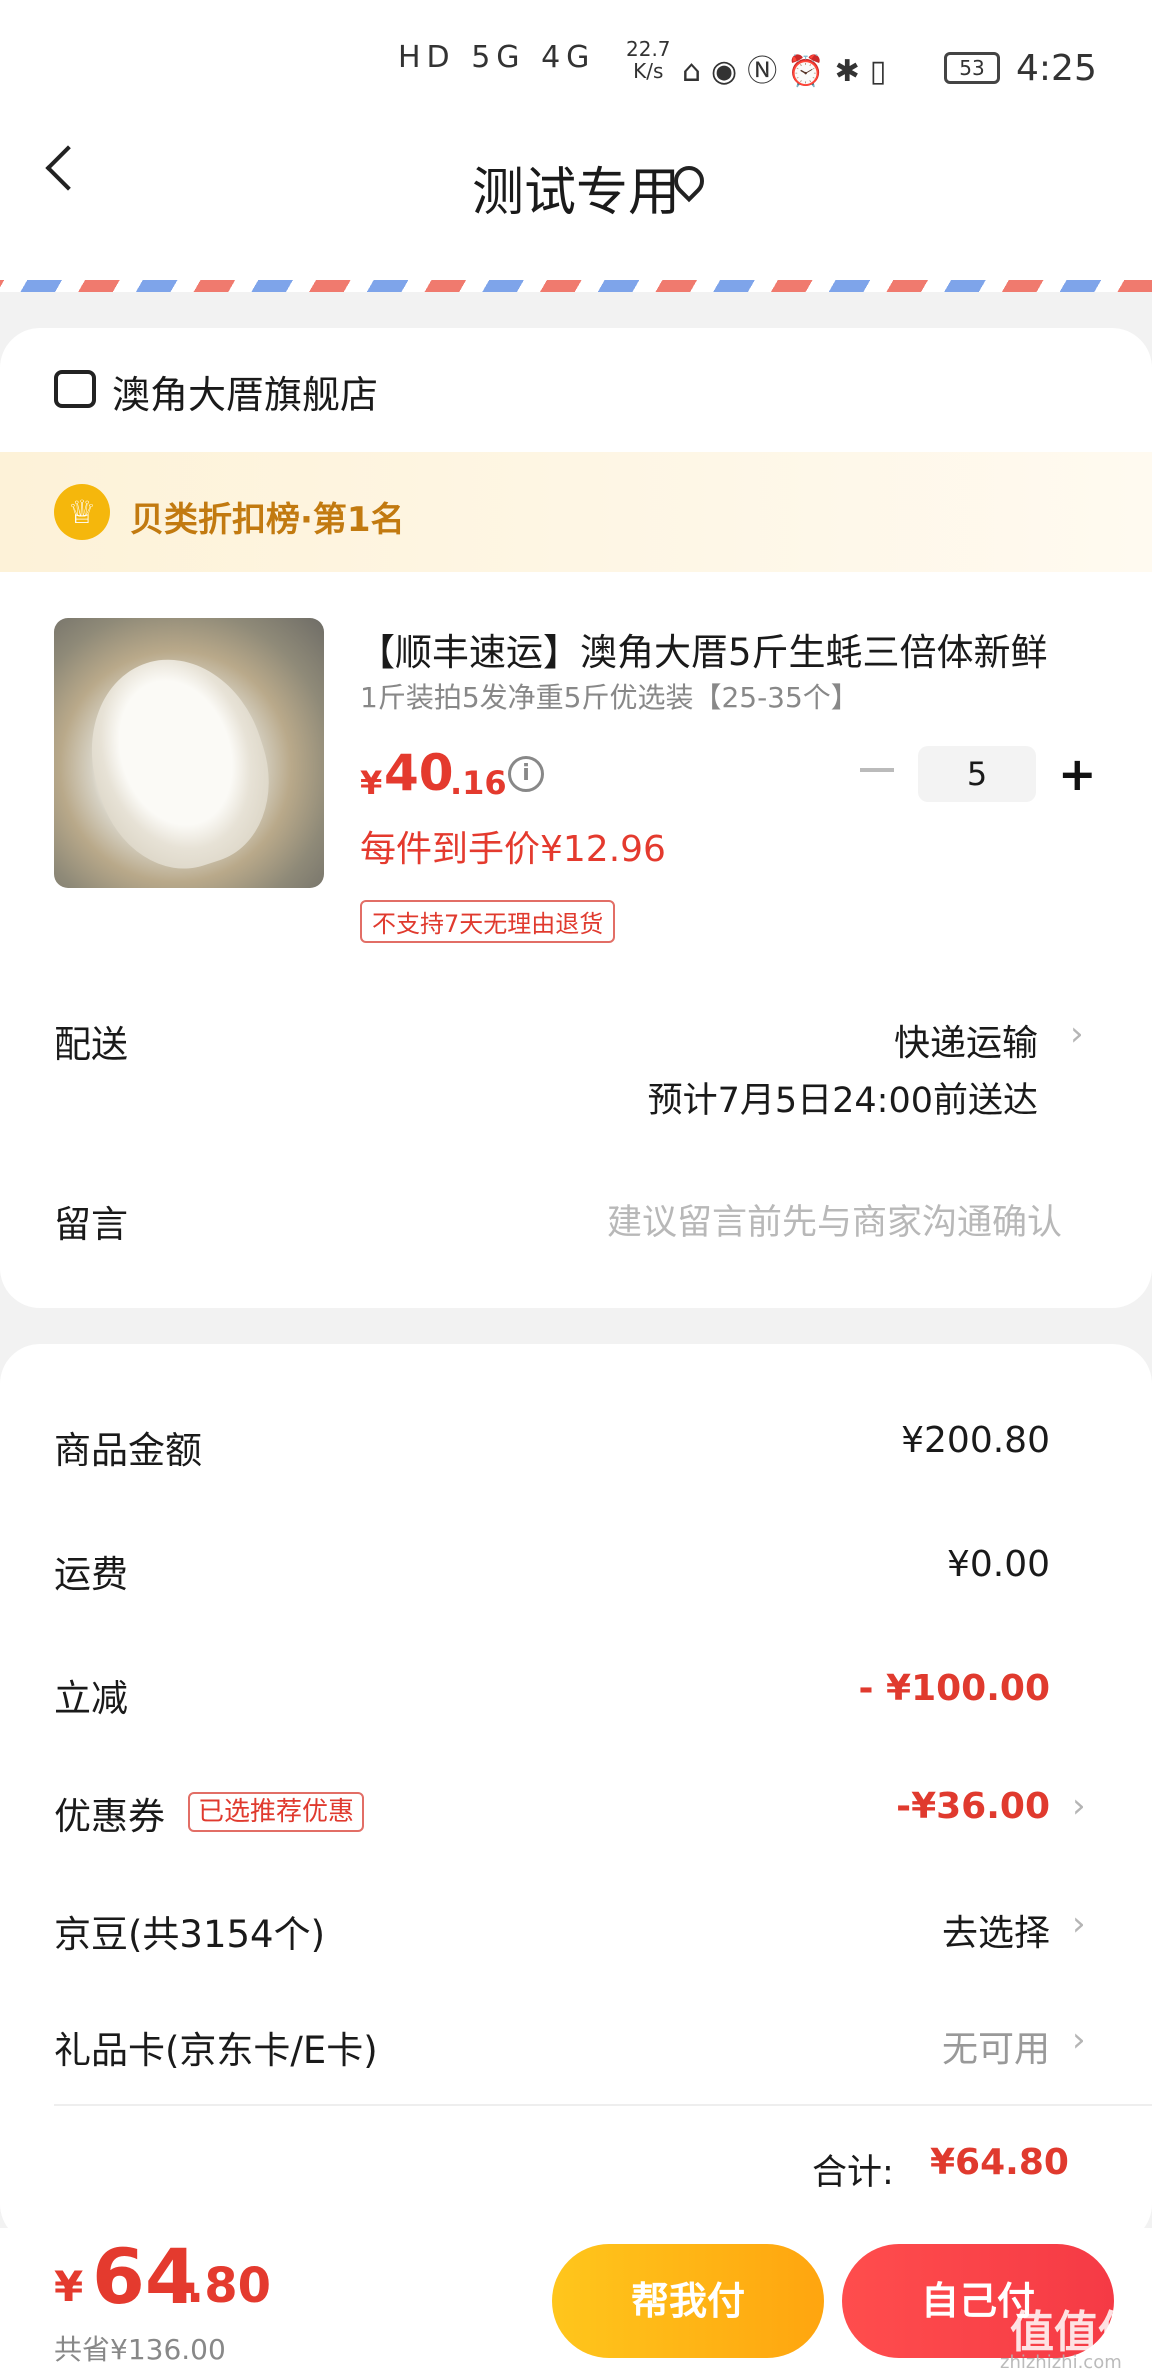 The width and height of the screenshot is (1152, 2376). Describe the element at coordinates (998, 1564) in the screenshot. I see `shipping-value: ¥0.00` at that location.